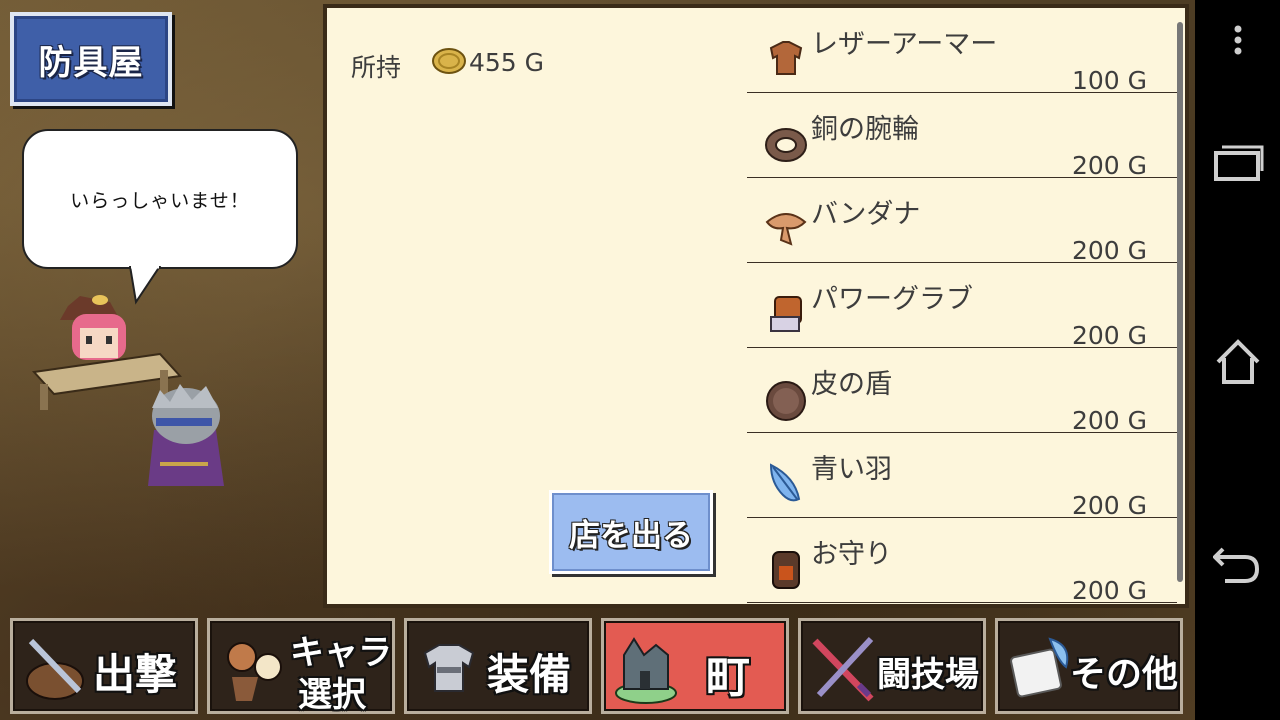  What do you see at coordinates (962, 561) in the screenshot?
I see `list-item: お守り 200 G` at bounding box center [962, 561].